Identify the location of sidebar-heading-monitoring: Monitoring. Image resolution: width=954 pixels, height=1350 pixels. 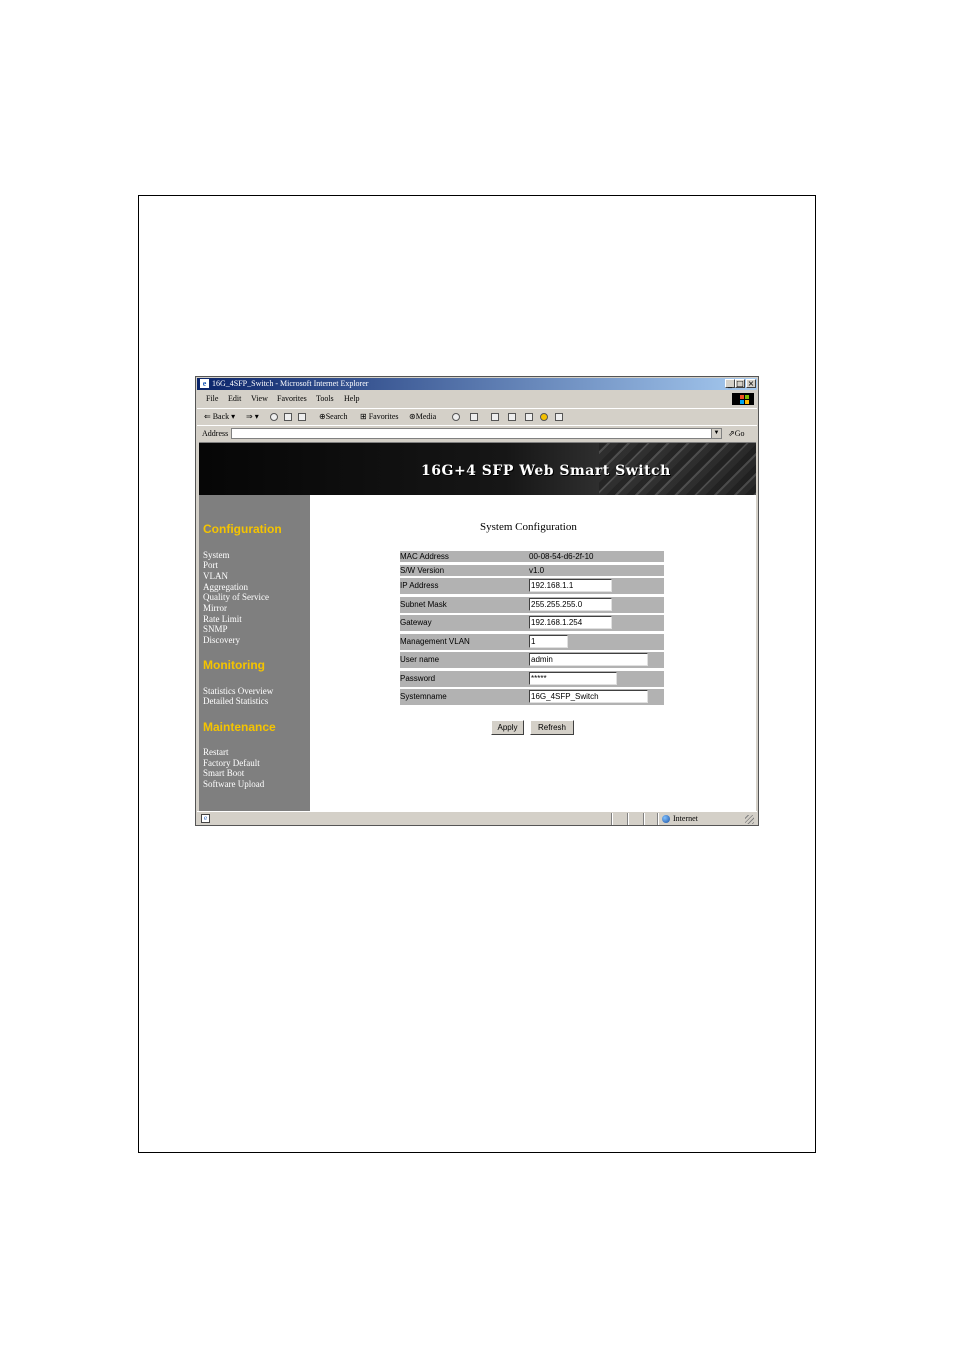
(234, 665).